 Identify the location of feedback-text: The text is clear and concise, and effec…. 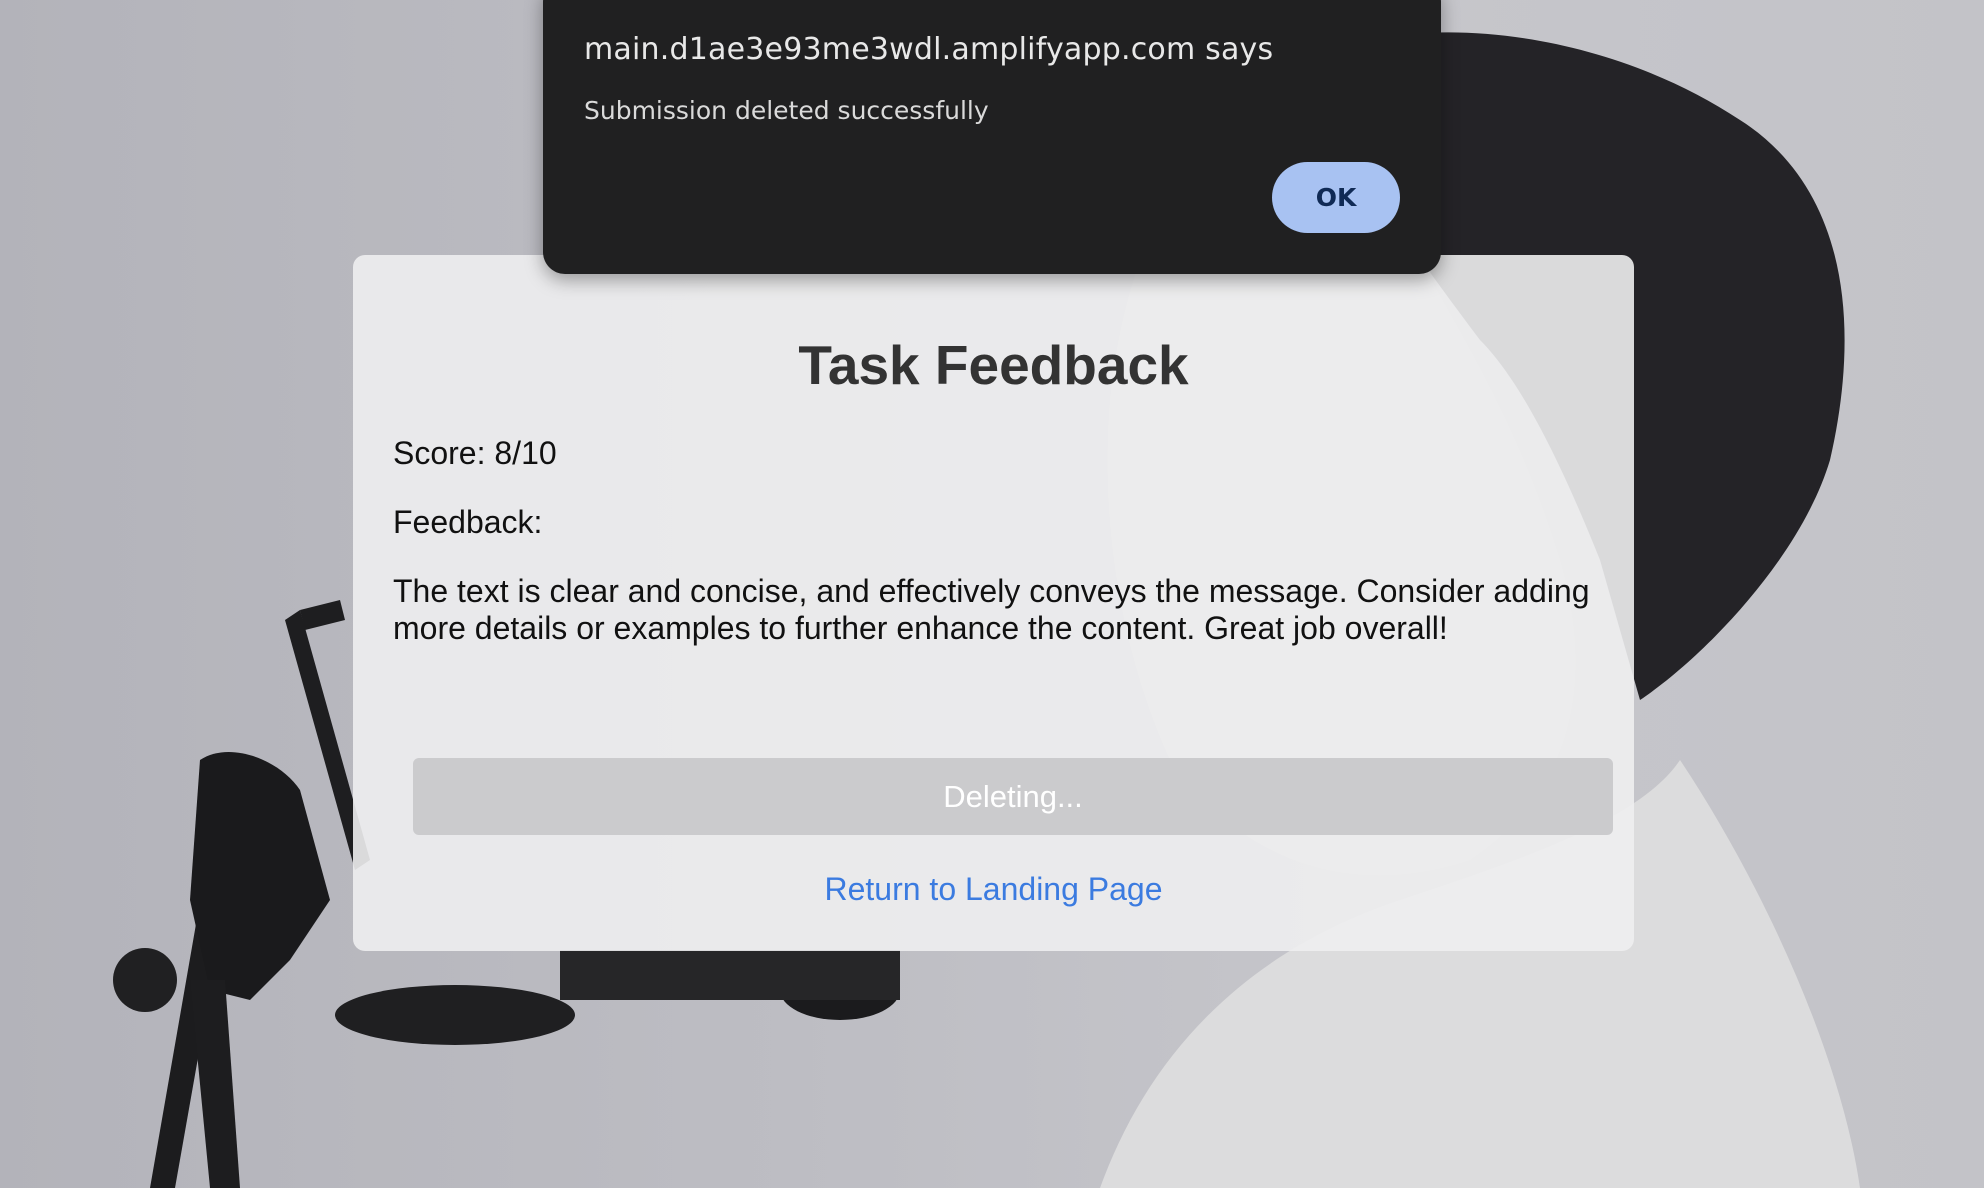
(991, 609).